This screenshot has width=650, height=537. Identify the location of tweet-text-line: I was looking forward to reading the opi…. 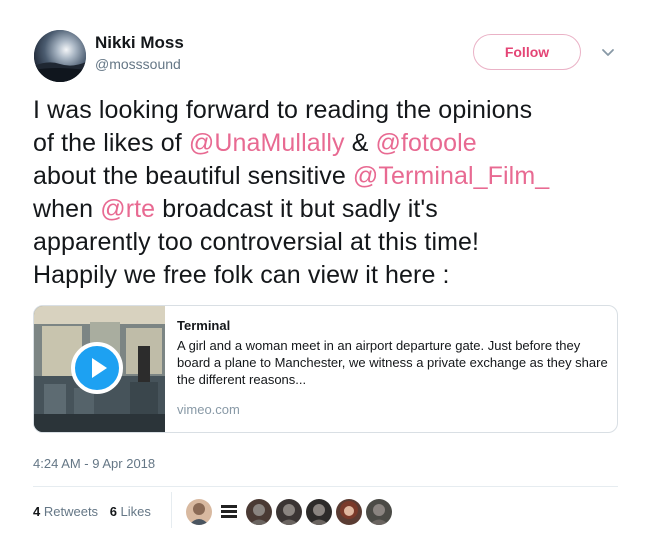
(333, 110).